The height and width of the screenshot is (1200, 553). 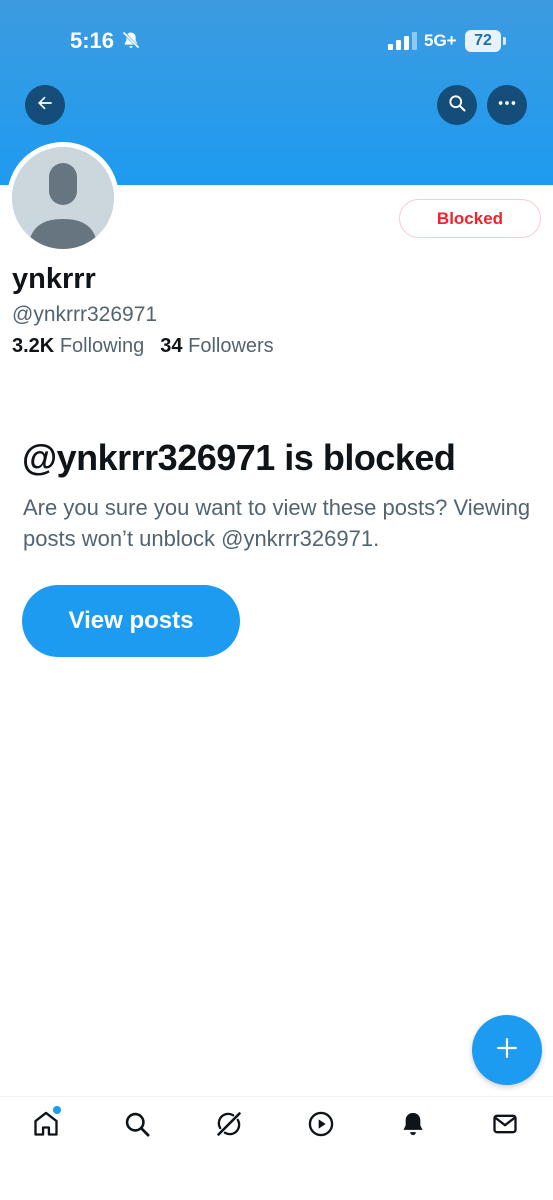 I want to click on network-type: 5G+, so click(x=440, y=40).